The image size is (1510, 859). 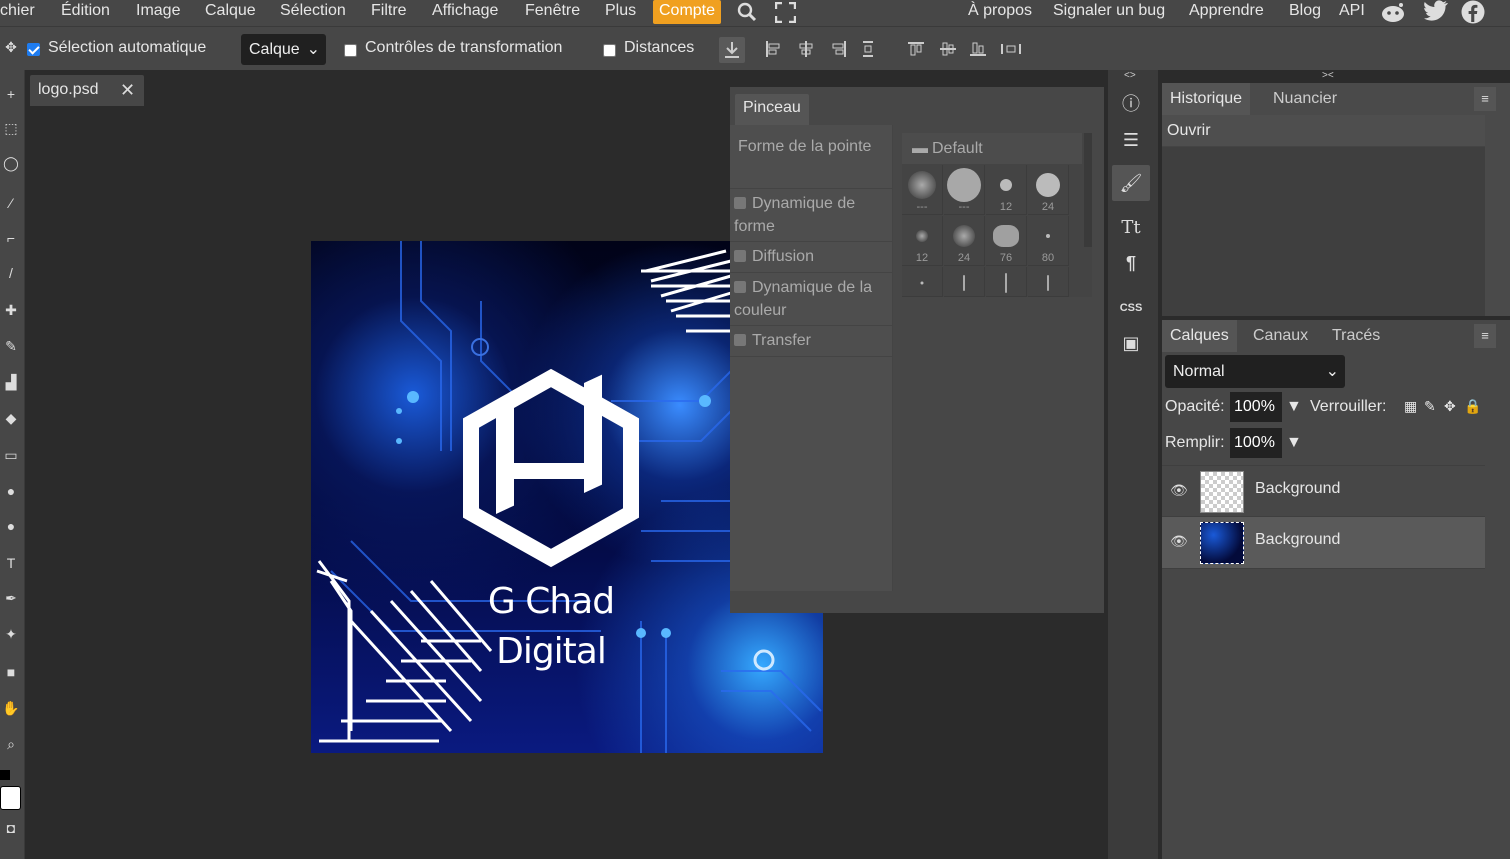 What do you see at coordinates (811, 215) in the screenshot?
I see `brush-option-shape-dynamics: Dynamique de forme` at bounding box center [811, 215].